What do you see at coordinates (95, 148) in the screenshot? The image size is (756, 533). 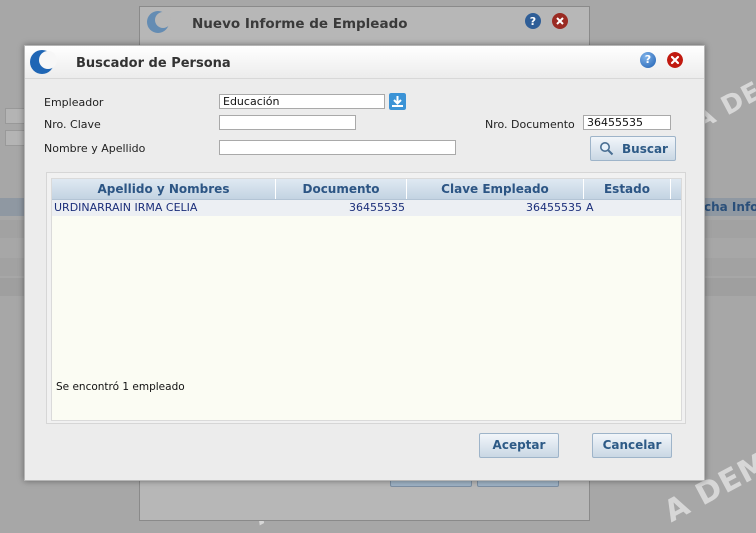 I see `nombre-label: Nombre y Apellido` at bounding box center [95, 148].